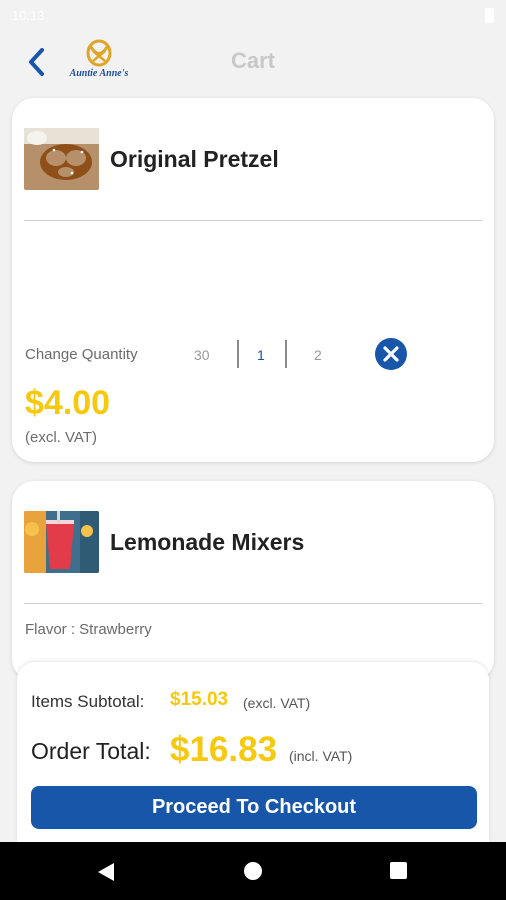  Describe the element at coordinates (489, 15) in the screenshot. I see `battery-icon` at that location.